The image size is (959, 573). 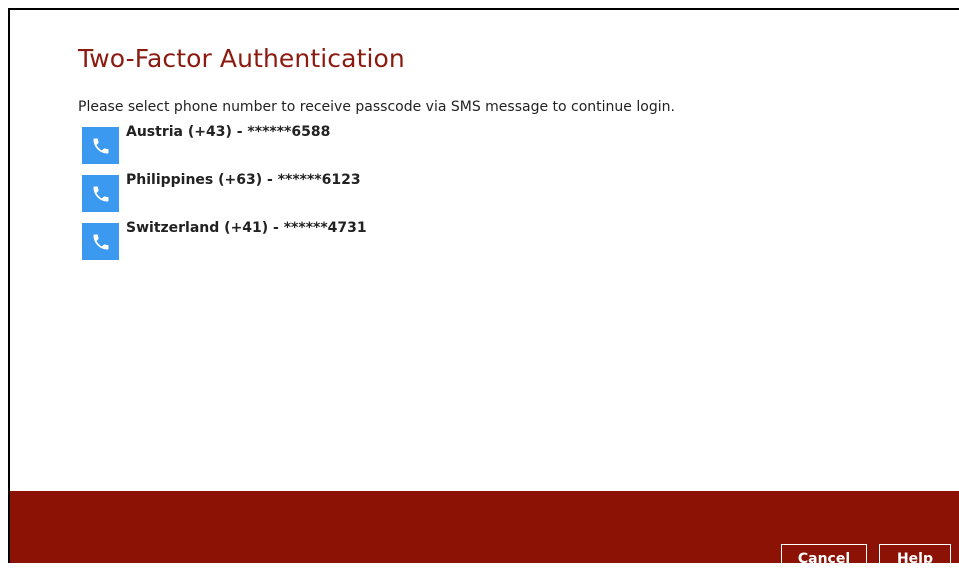 What do you see at coordinates (484, 532) in the screenshot?
I see `footer-bar: Cancel Help` at bounding box center [484, 532].